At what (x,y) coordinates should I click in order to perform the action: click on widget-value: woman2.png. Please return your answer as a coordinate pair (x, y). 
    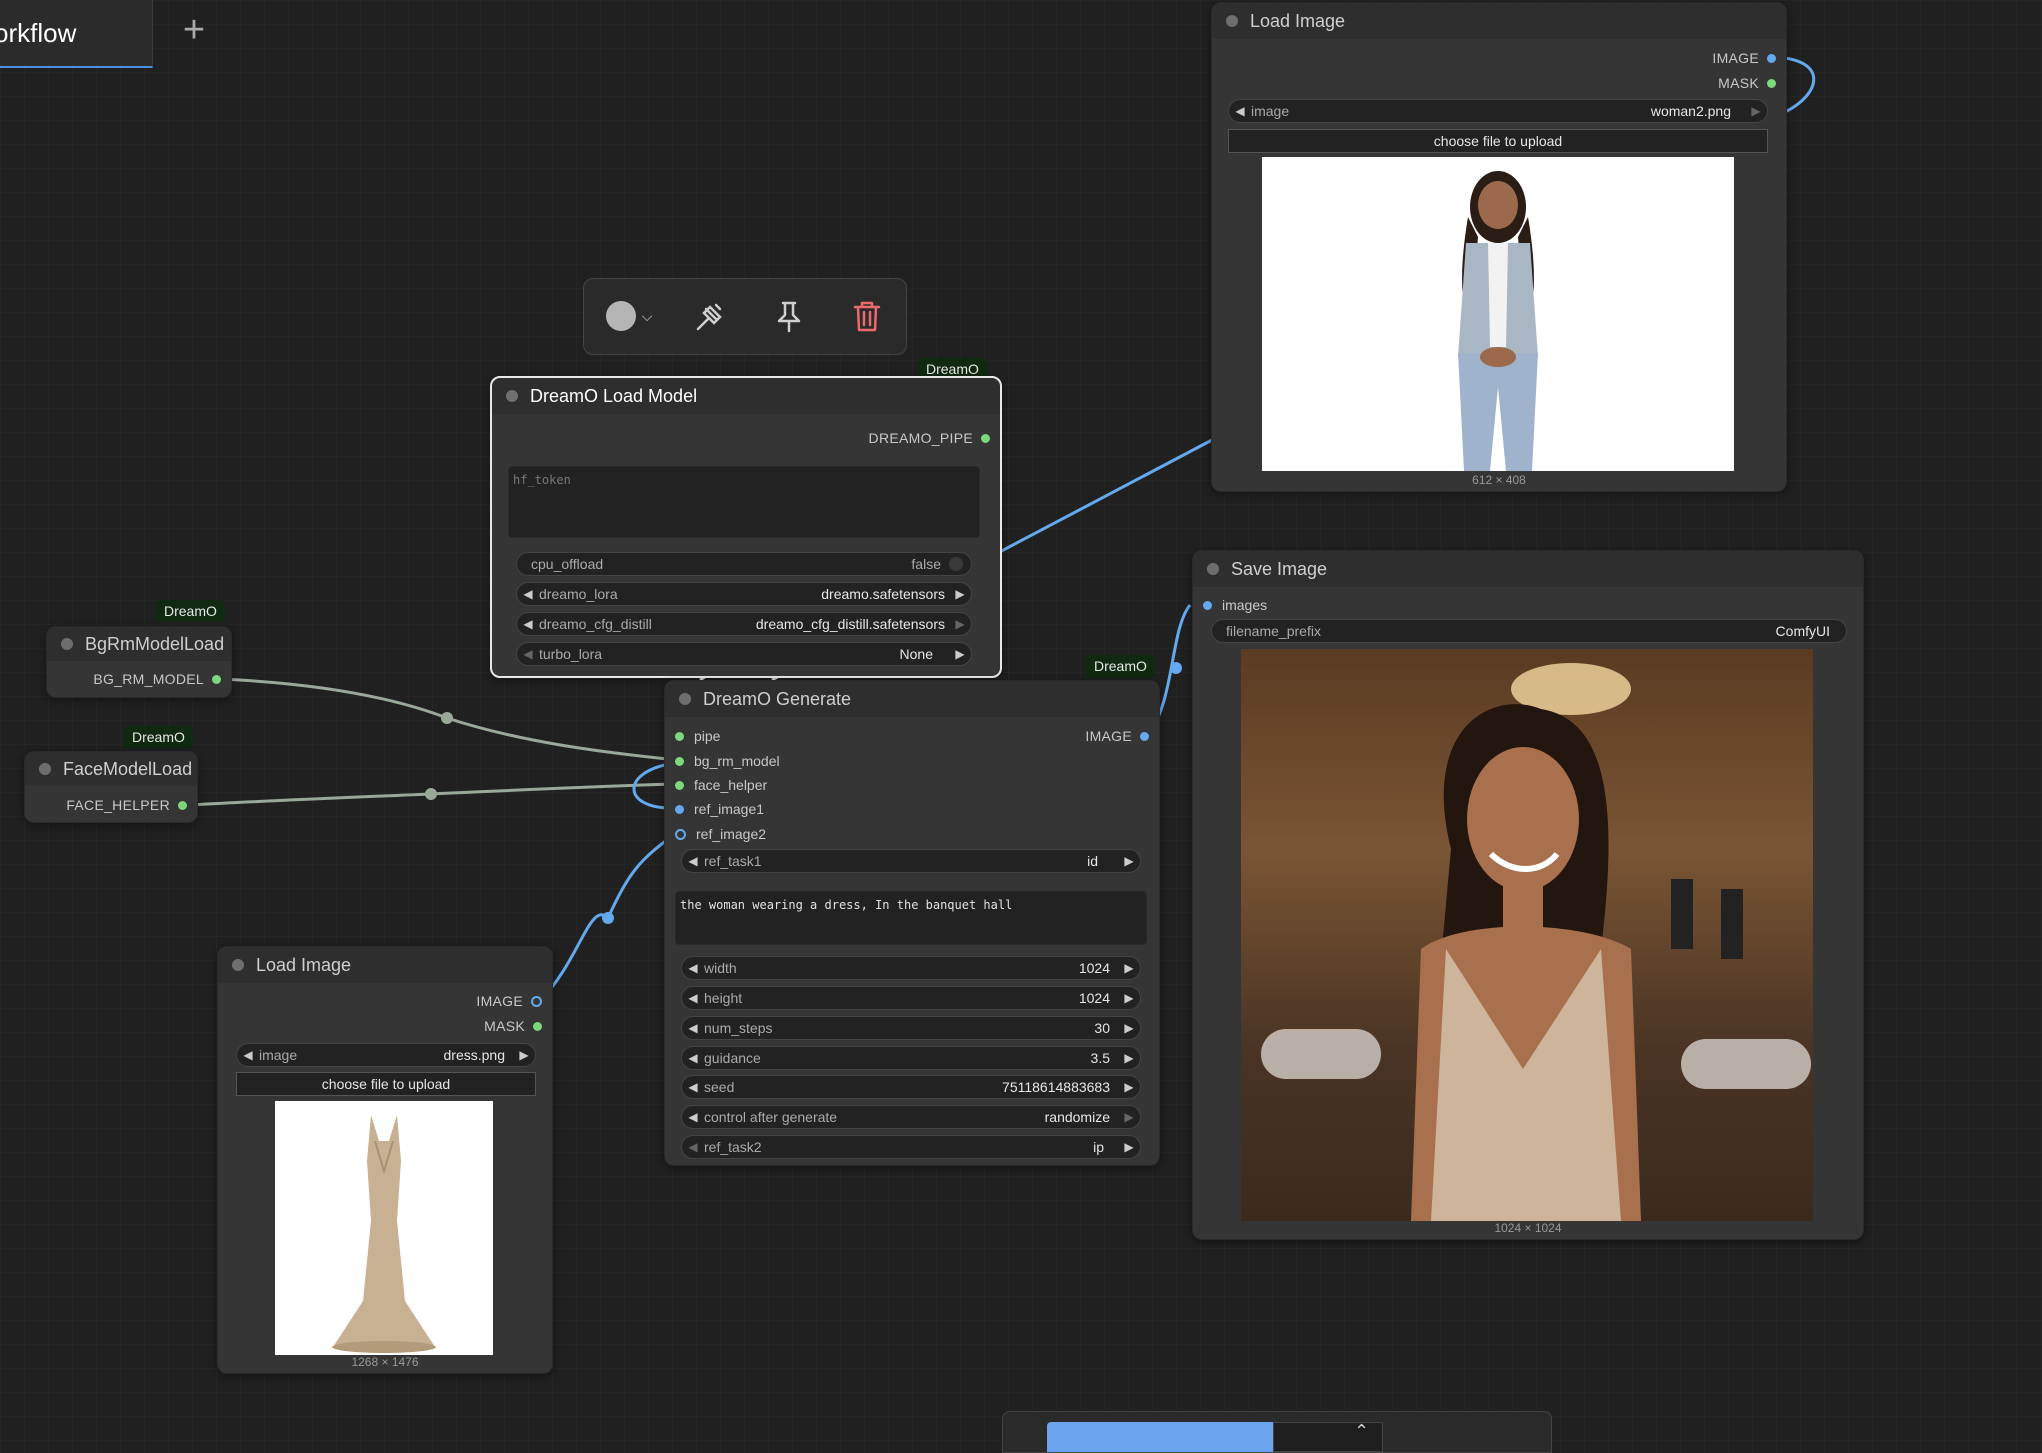
    Looking at the image, I should click on (1690, 111).